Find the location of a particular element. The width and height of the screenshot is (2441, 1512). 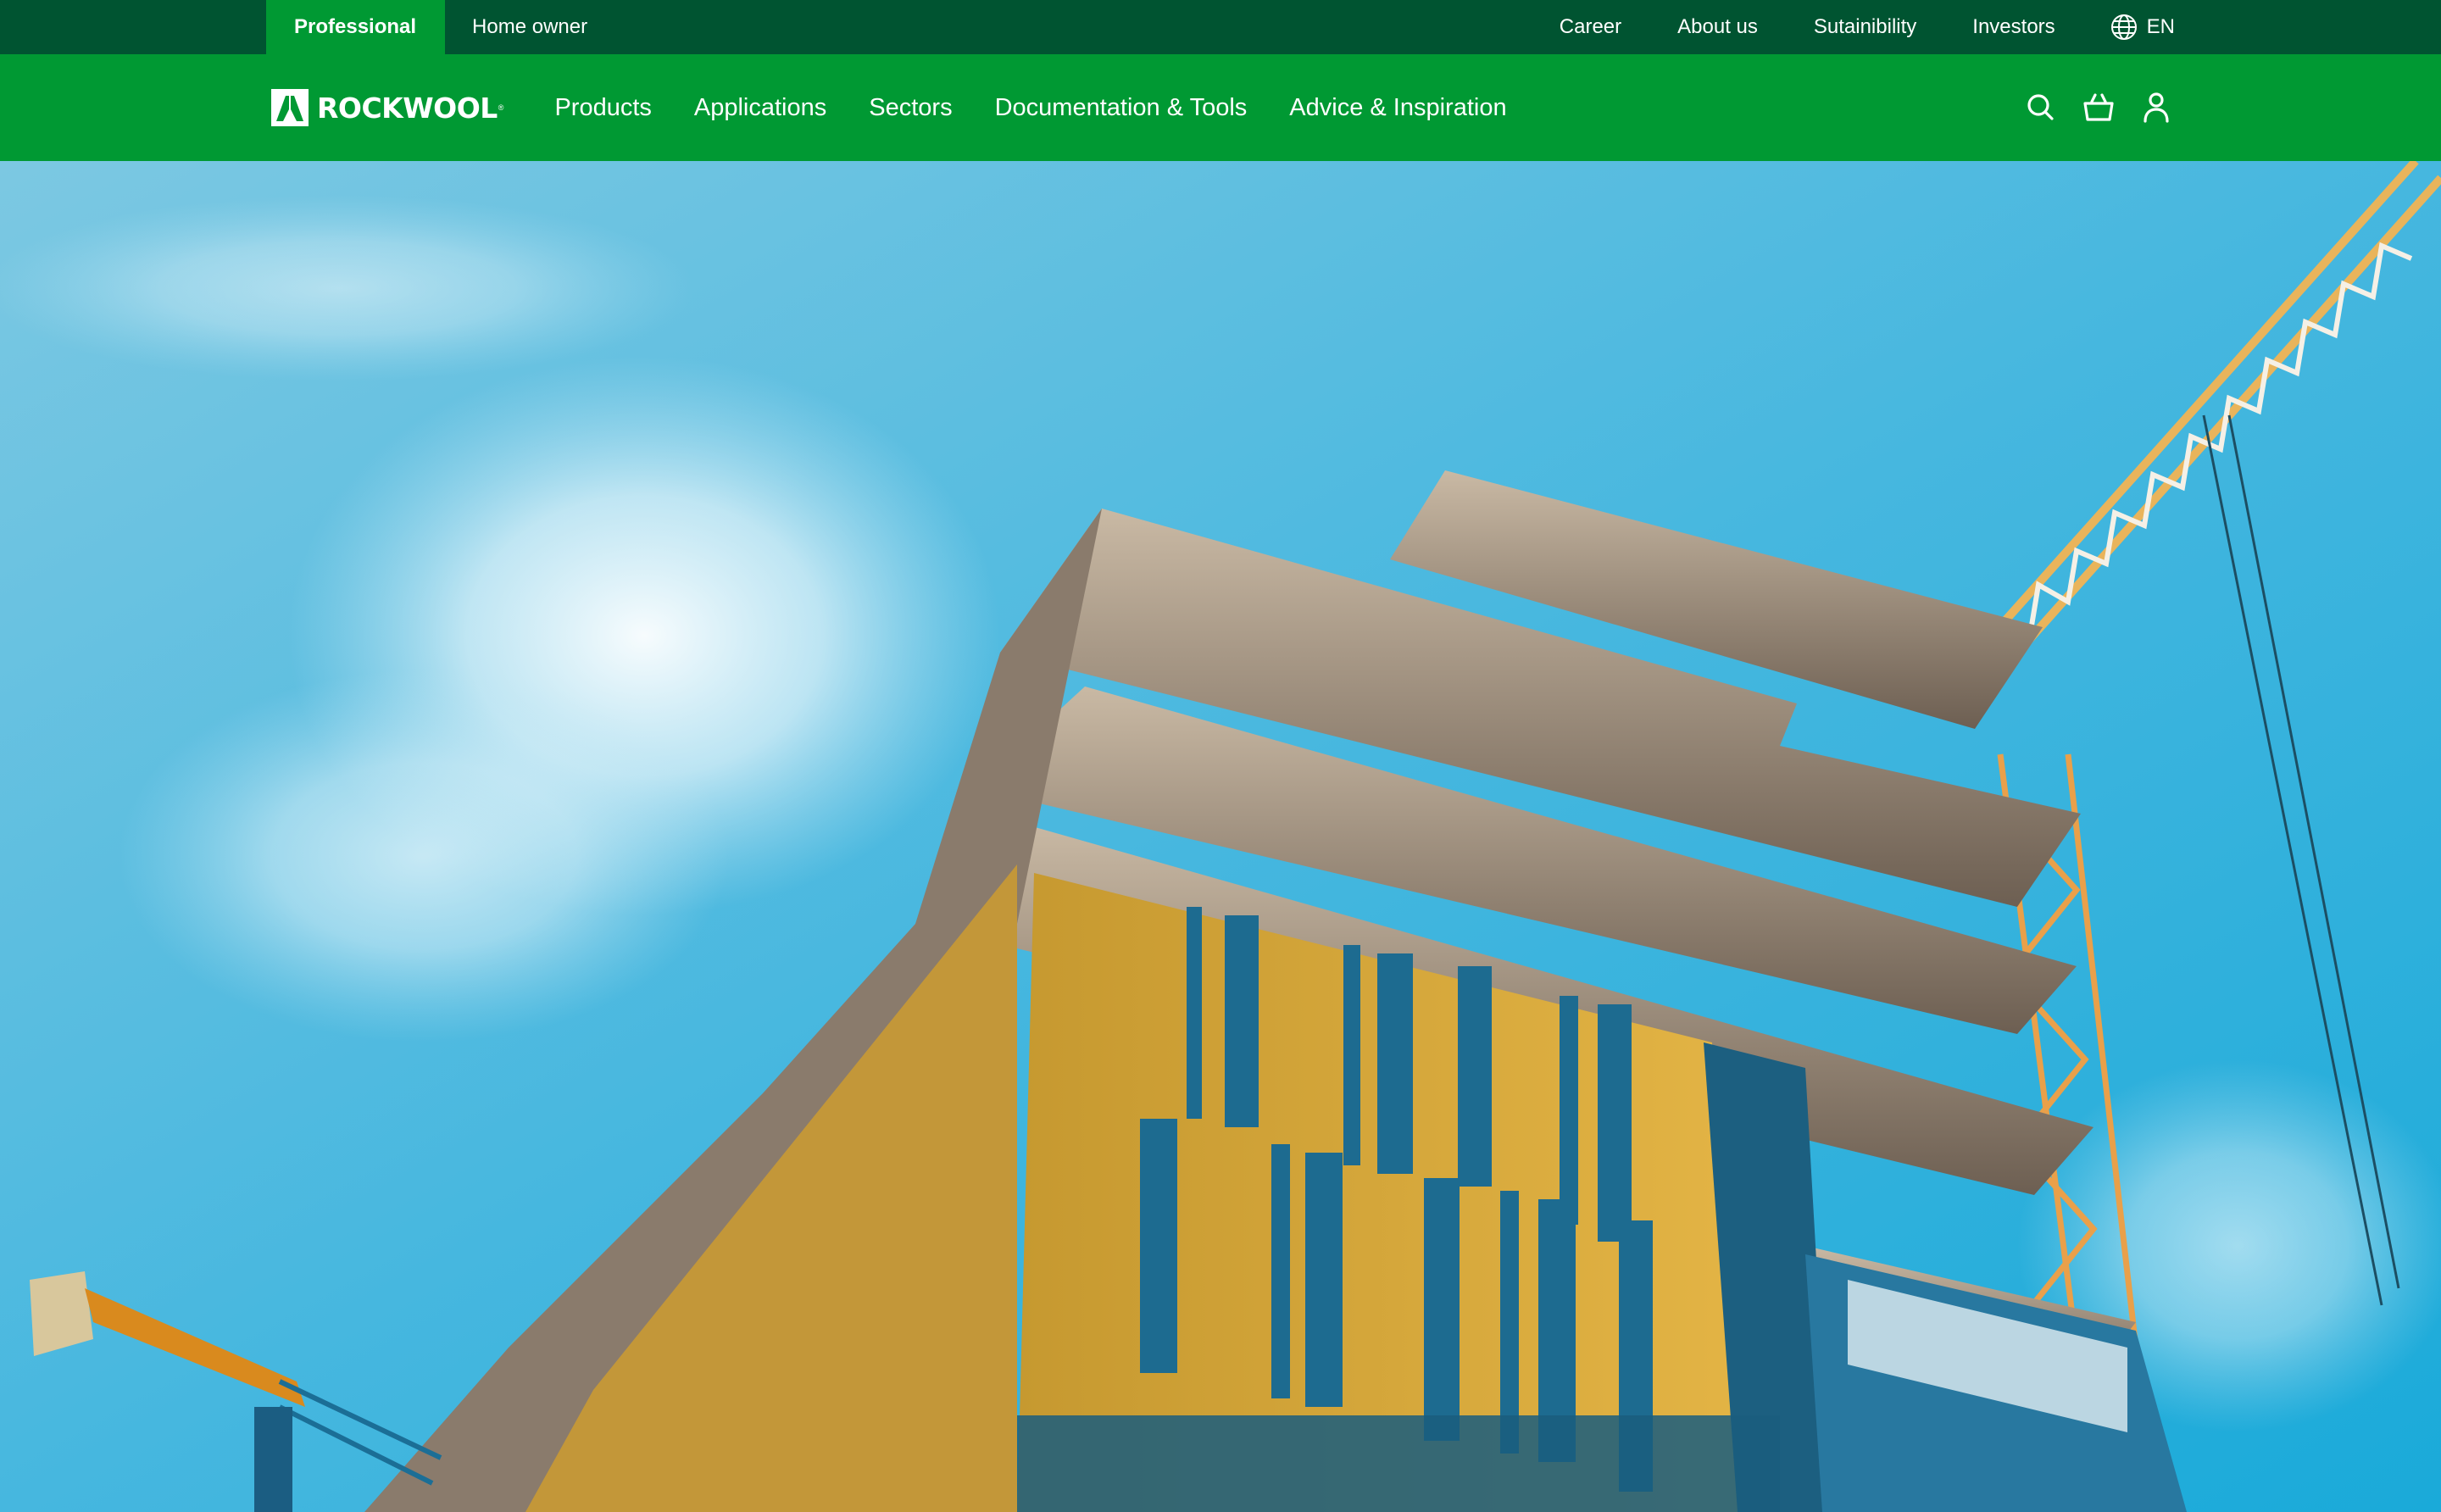

segment-tab-home-owner: Home owner is located at coordinates (531, 27).